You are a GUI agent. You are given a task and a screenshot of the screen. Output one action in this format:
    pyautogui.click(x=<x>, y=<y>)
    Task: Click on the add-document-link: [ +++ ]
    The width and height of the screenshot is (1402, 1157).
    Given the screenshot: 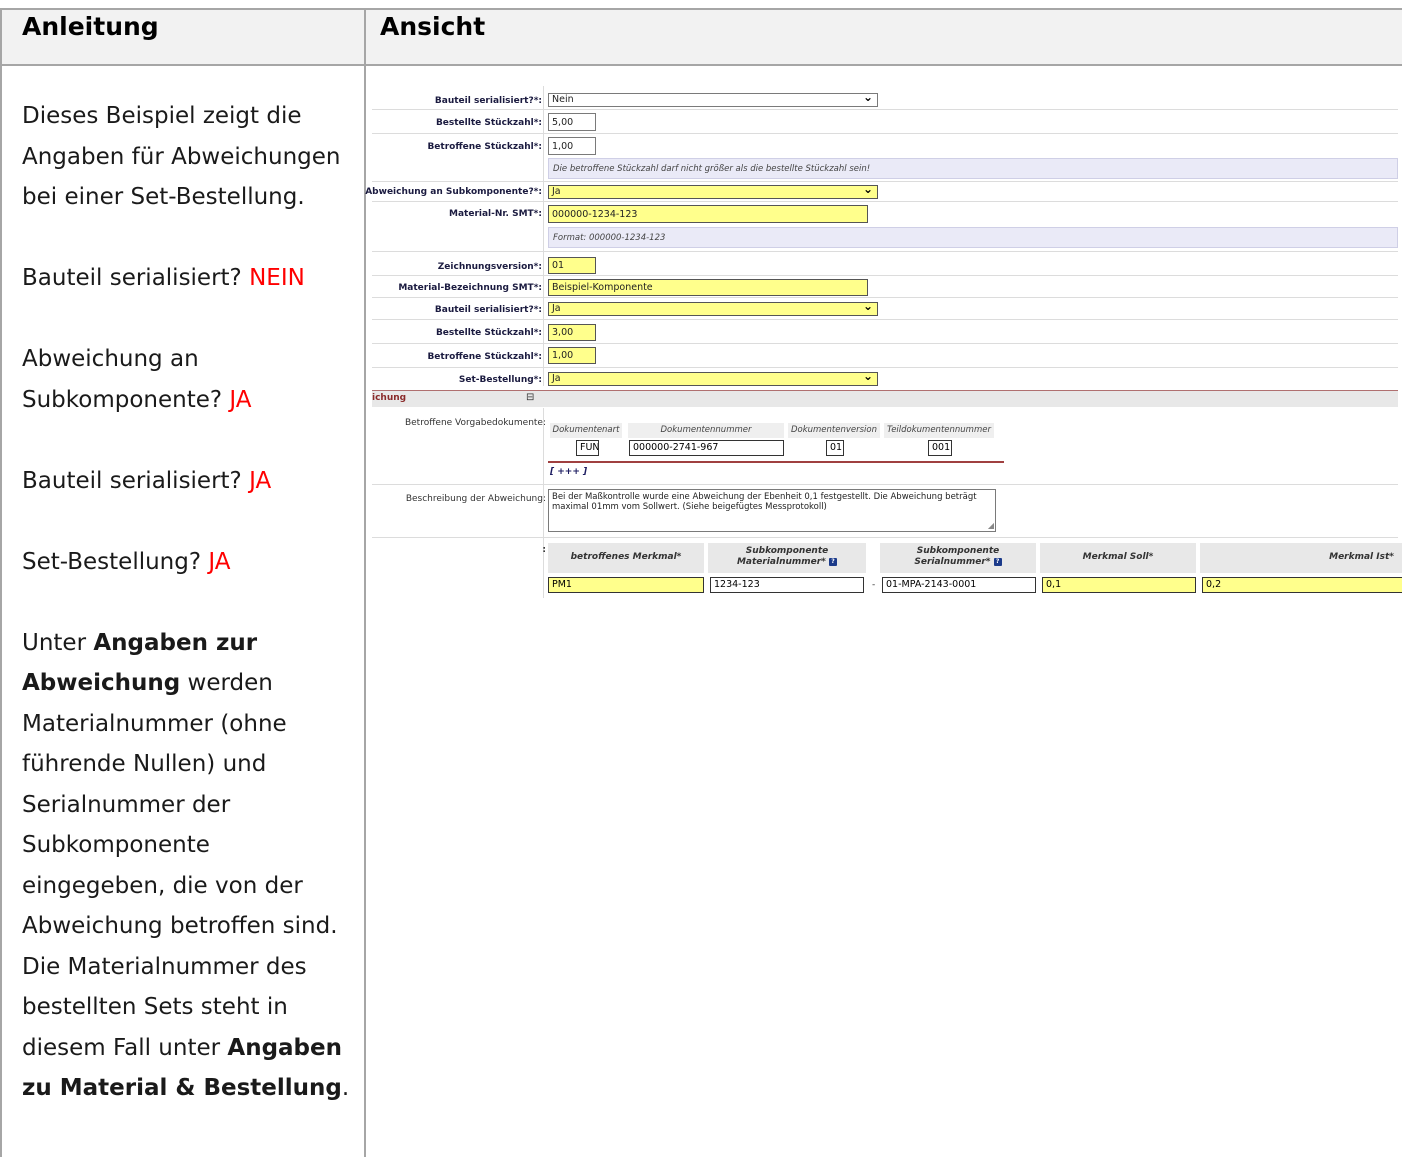 What is the action you would take?
    pyautogui.click(x=568, y=472)
    